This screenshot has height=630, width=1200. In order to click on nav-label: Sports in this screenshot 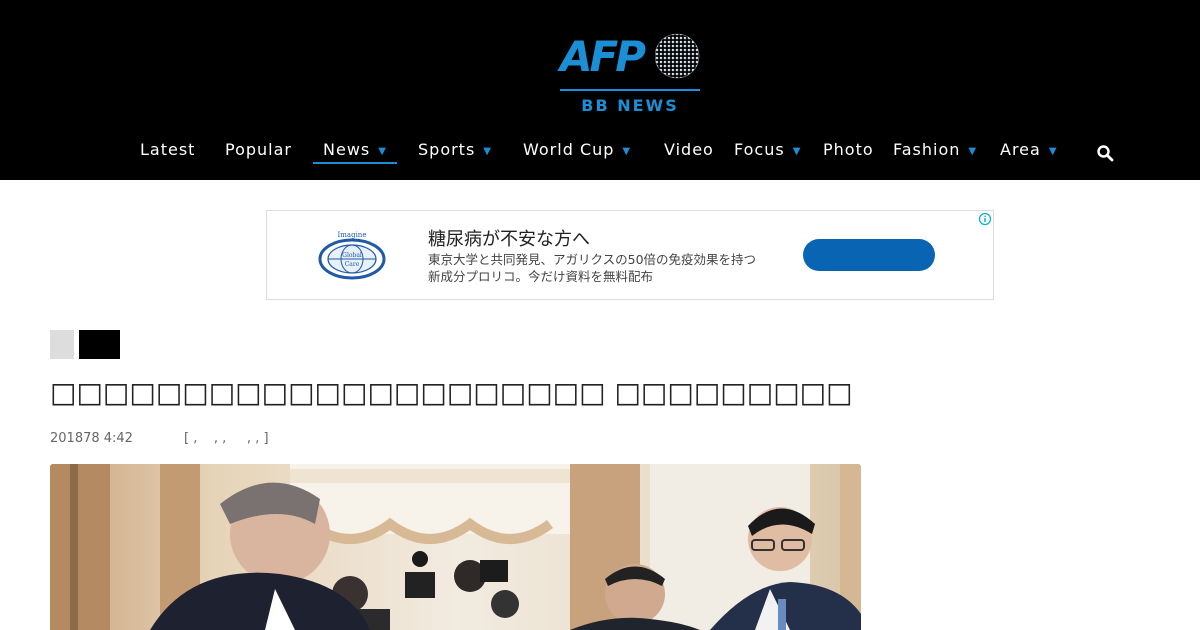, I will do `click(447, 149)`.